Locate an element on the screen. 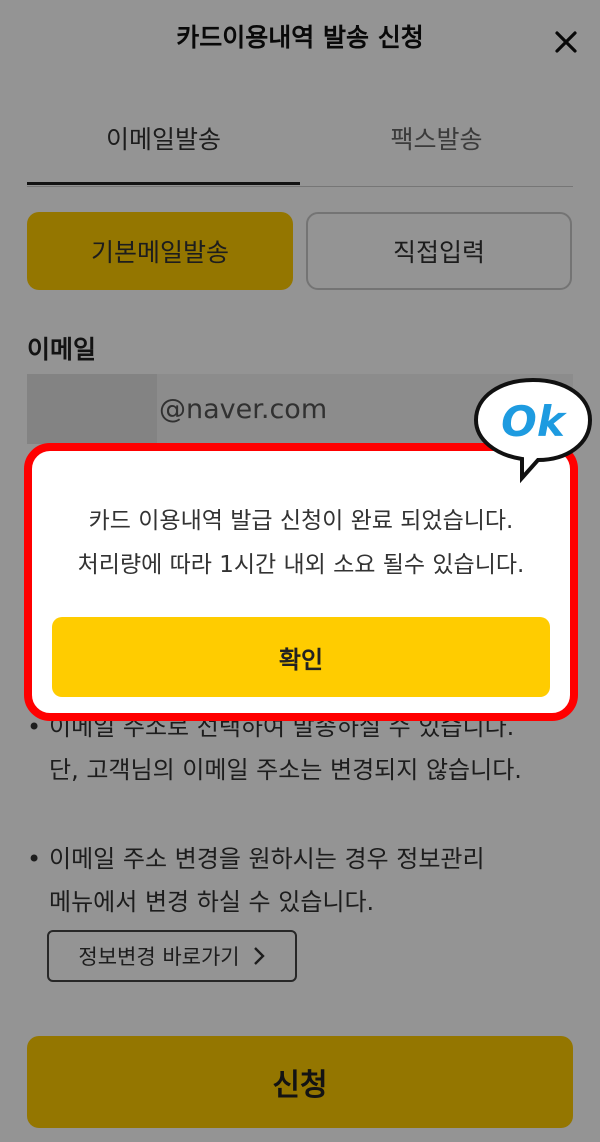 This screenshot has height=1142, width=600. dialog-message-line: 처리량에 따라 1시간 내외 소요 될수 있습니다. is located at coordinates (301, 565).